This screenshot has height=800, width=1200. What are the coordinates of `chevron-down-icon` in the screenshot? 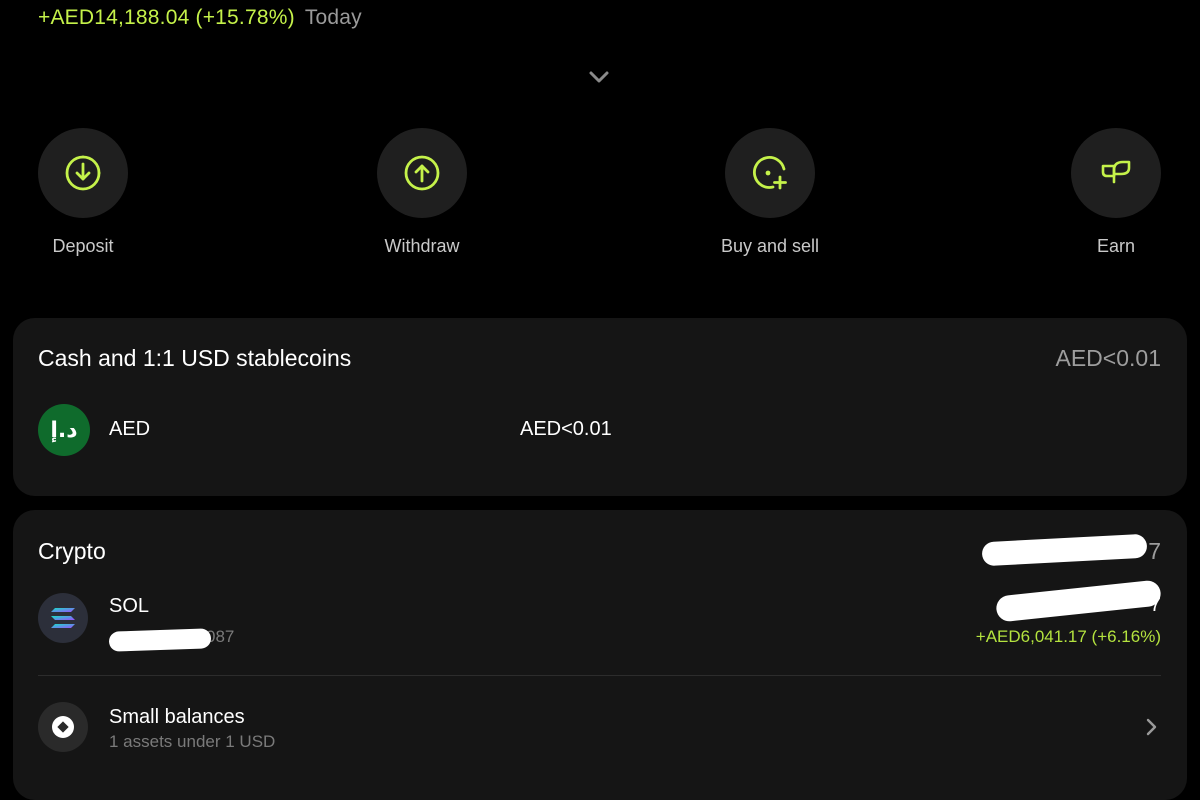 It's located at (599, 77).